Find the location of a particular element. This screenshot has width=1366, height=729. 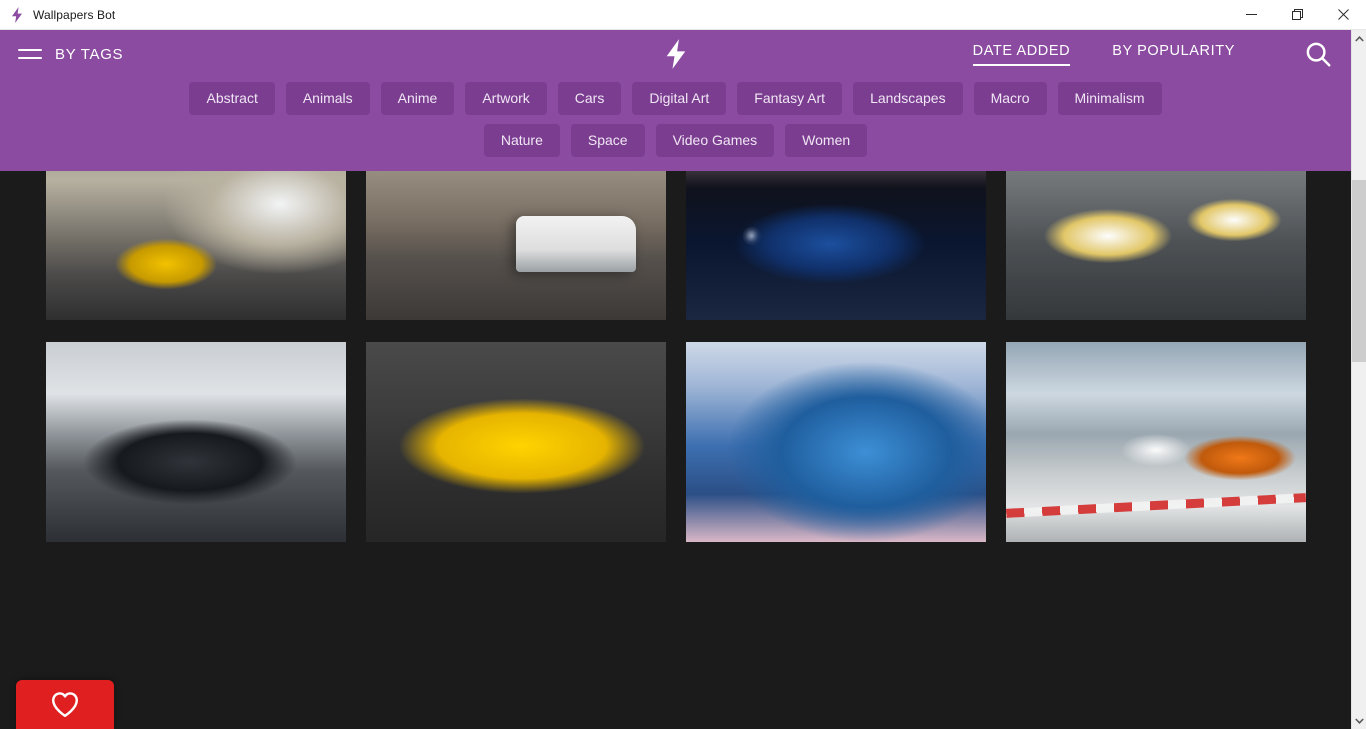

porsche-lineup-track is located at coordinates (1155, 442).